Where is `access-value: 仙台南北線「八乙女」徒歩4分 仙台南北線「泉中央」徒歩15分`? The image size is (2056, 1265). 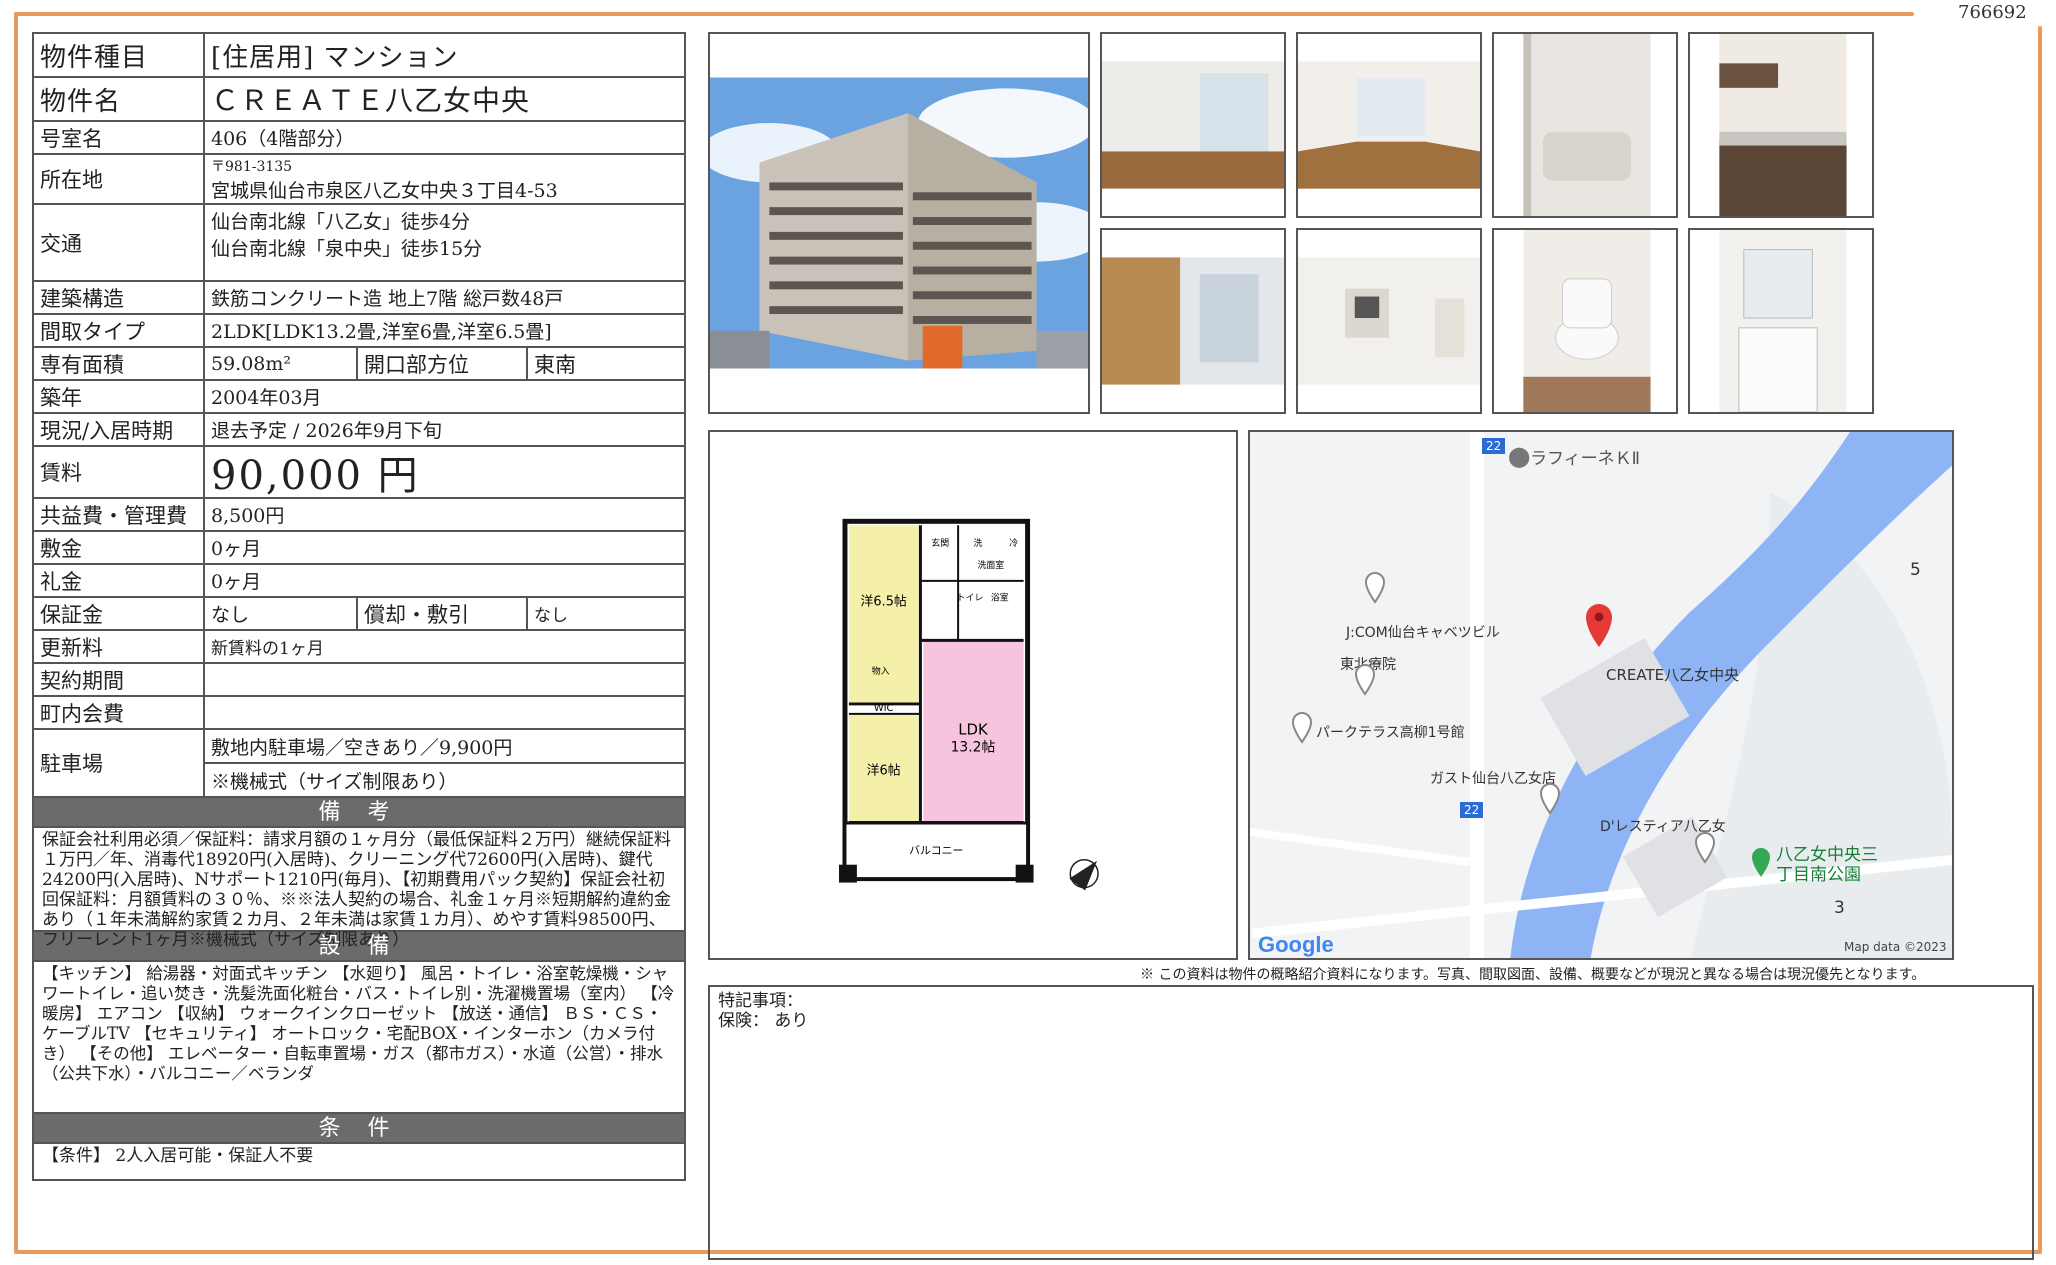
access-value: 仙台南北線「八乙女」徒歩4分 仙台南北線「泉中央」徒歩15分 is located at coordinates (444, 242).